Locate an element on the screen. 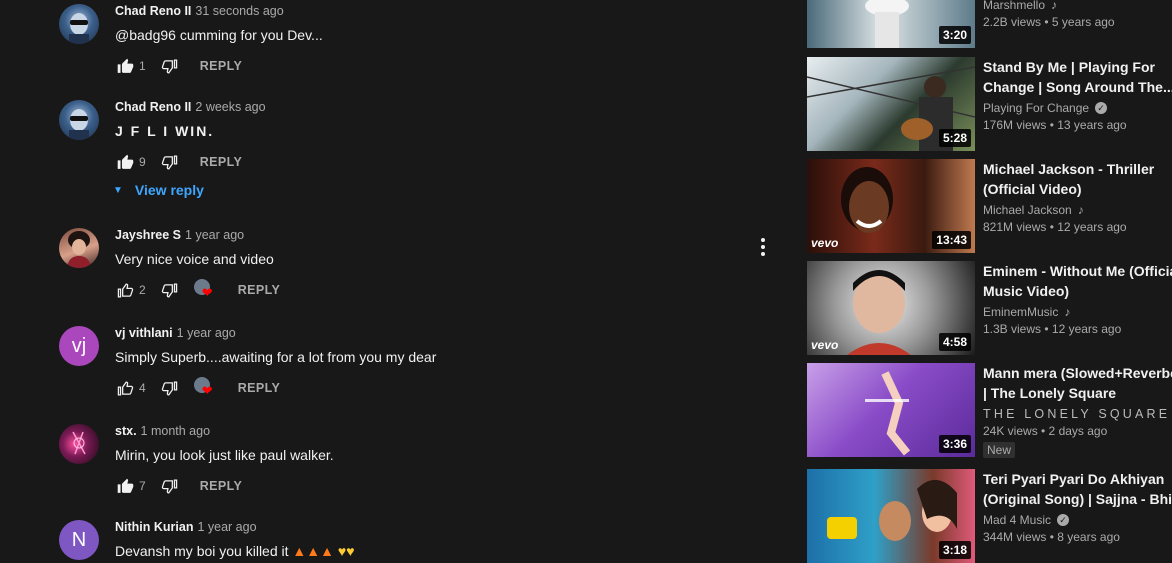 This screenshot has height=563, width=1172. video-info: Marshmello ♪ 2.2B views • 5 years ago is located at coordinates (1077, 14).